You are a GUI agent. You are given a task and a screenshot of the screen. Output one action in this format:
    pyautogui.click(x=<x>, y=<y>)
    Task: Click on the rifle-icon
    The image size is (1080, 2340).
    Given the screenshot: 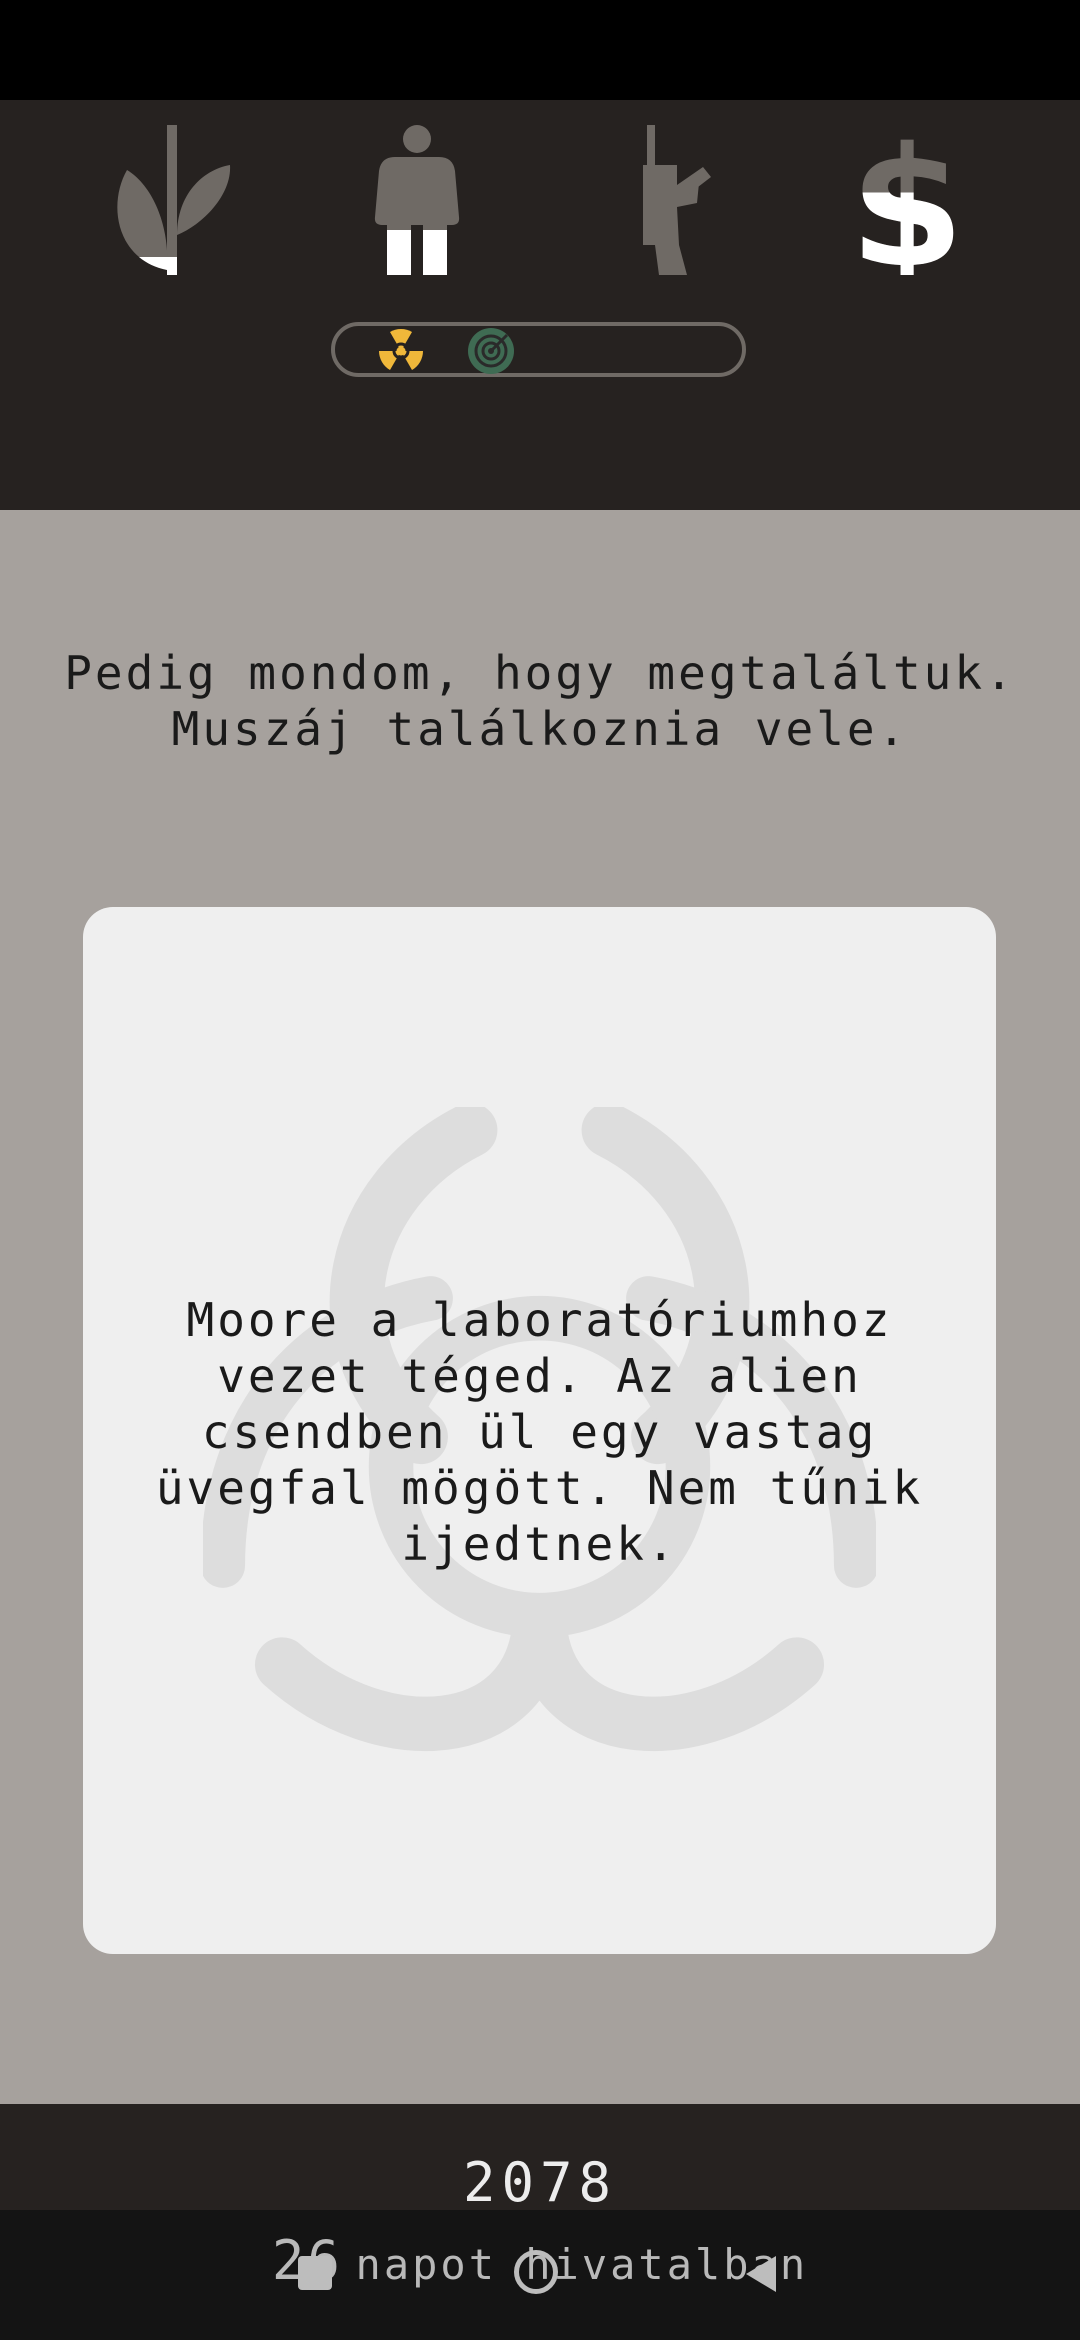 What is the action you would take?
    pyautogui.click(x=667, y=200)
    